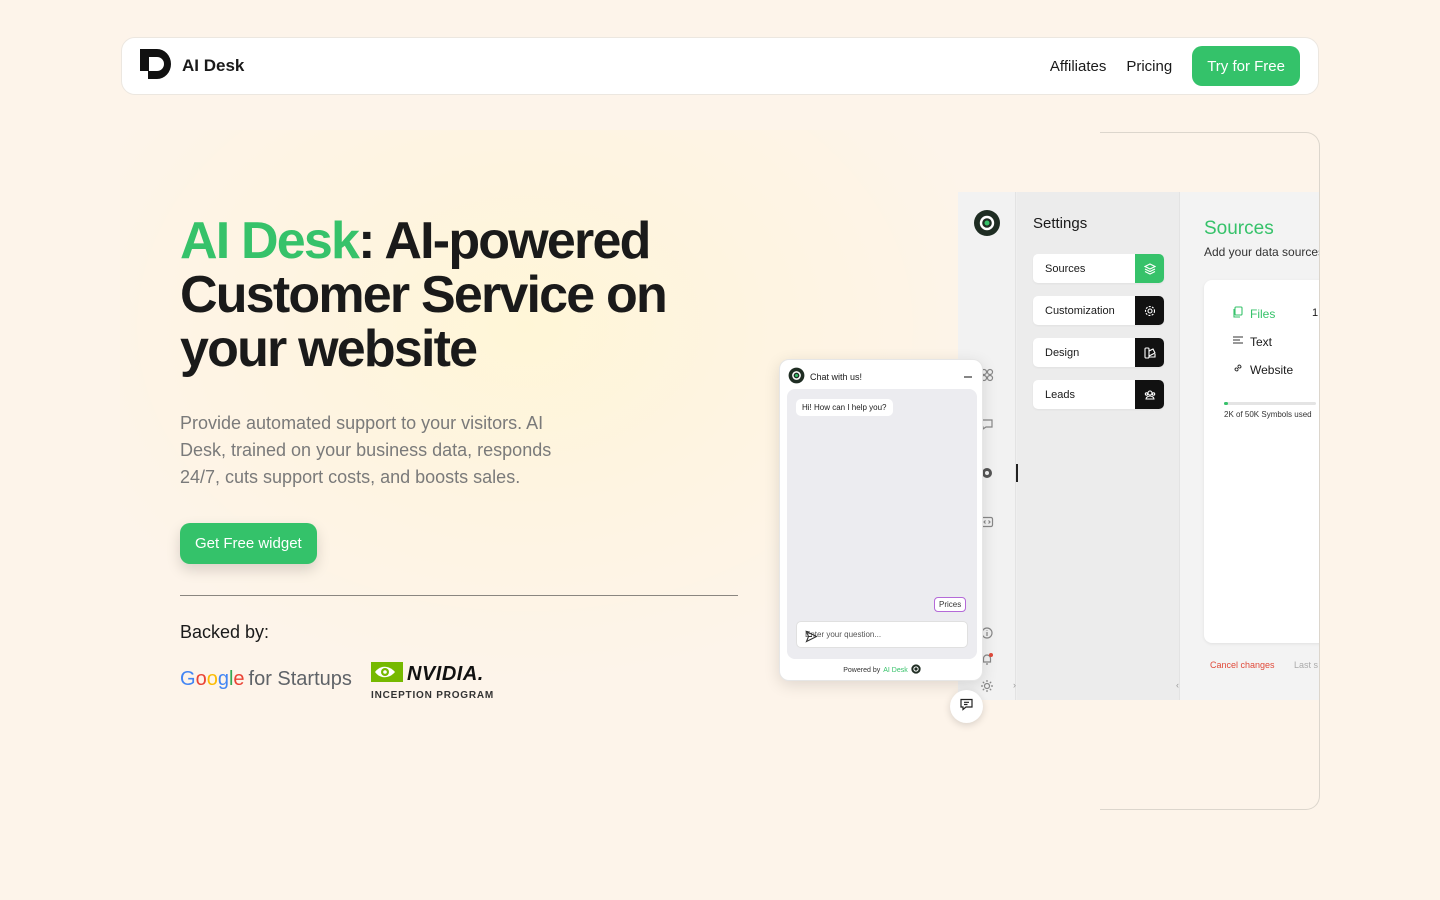 This screenshot has height=900, width=1440. Describe the element at coordinates (950, 604) in the screenshot. I see `quick-reply-prices: Prices` at that location.